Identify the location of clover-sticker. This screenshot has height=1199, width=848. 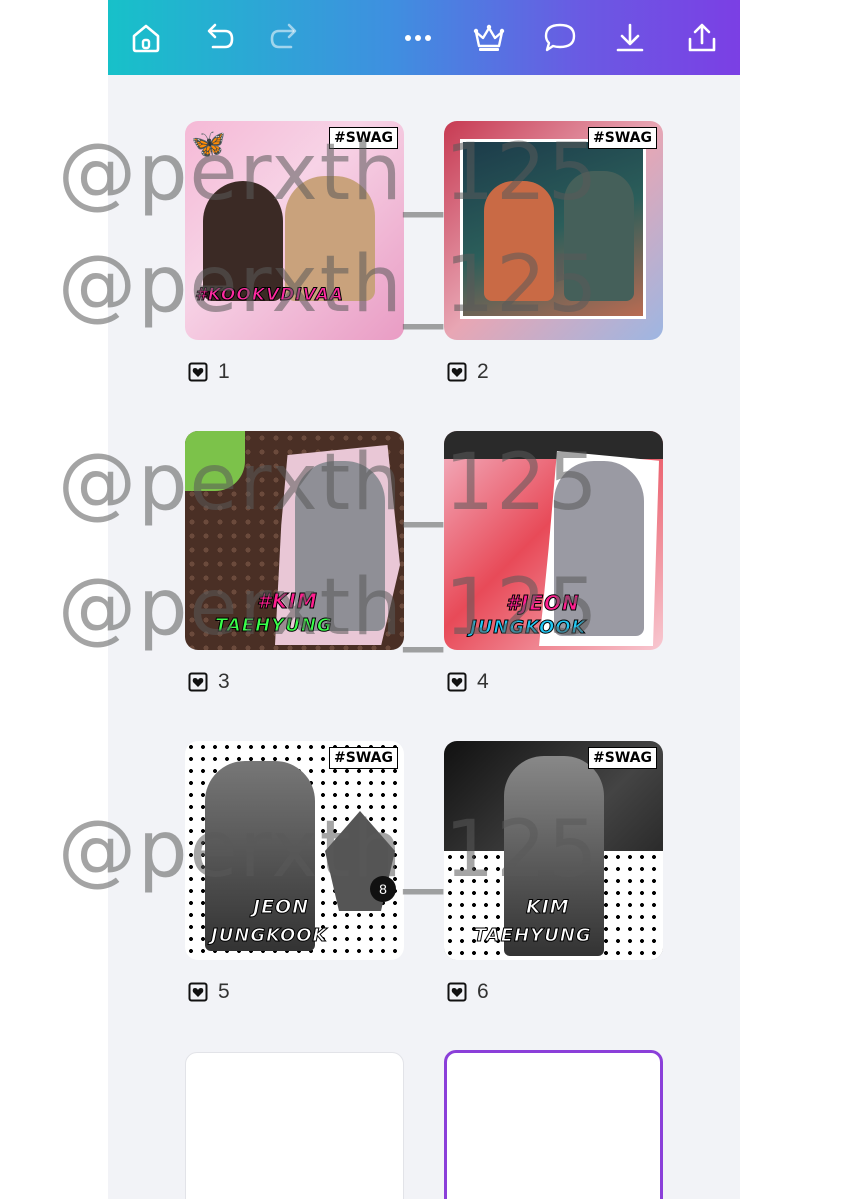
(215, 461).